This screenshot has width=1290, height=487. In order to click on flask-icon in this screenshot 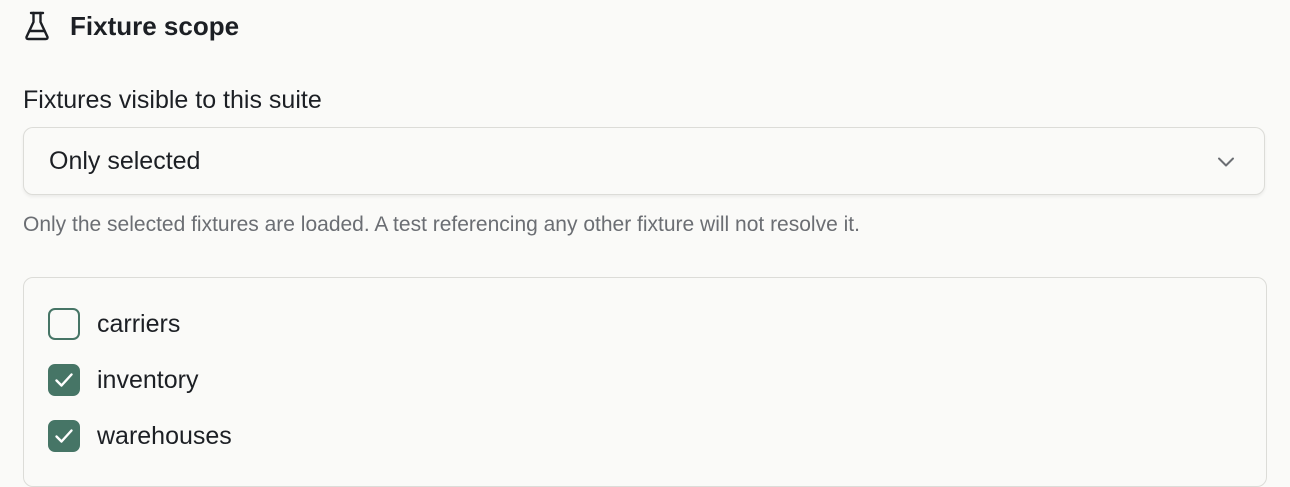, I will do `click(37, 26)`.